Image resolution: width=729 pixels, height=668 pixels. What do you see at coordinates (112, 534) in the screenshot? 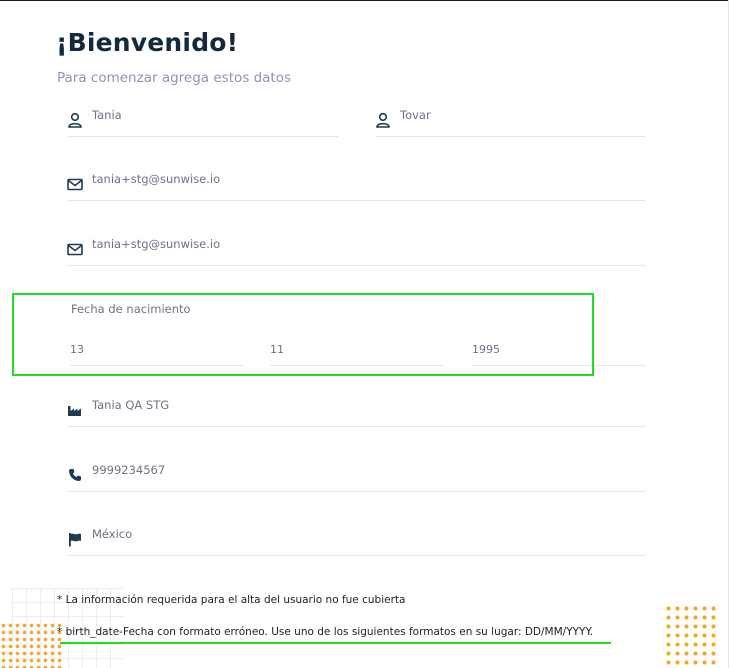
I see `country-value: México` at bounding box center [112, 534].